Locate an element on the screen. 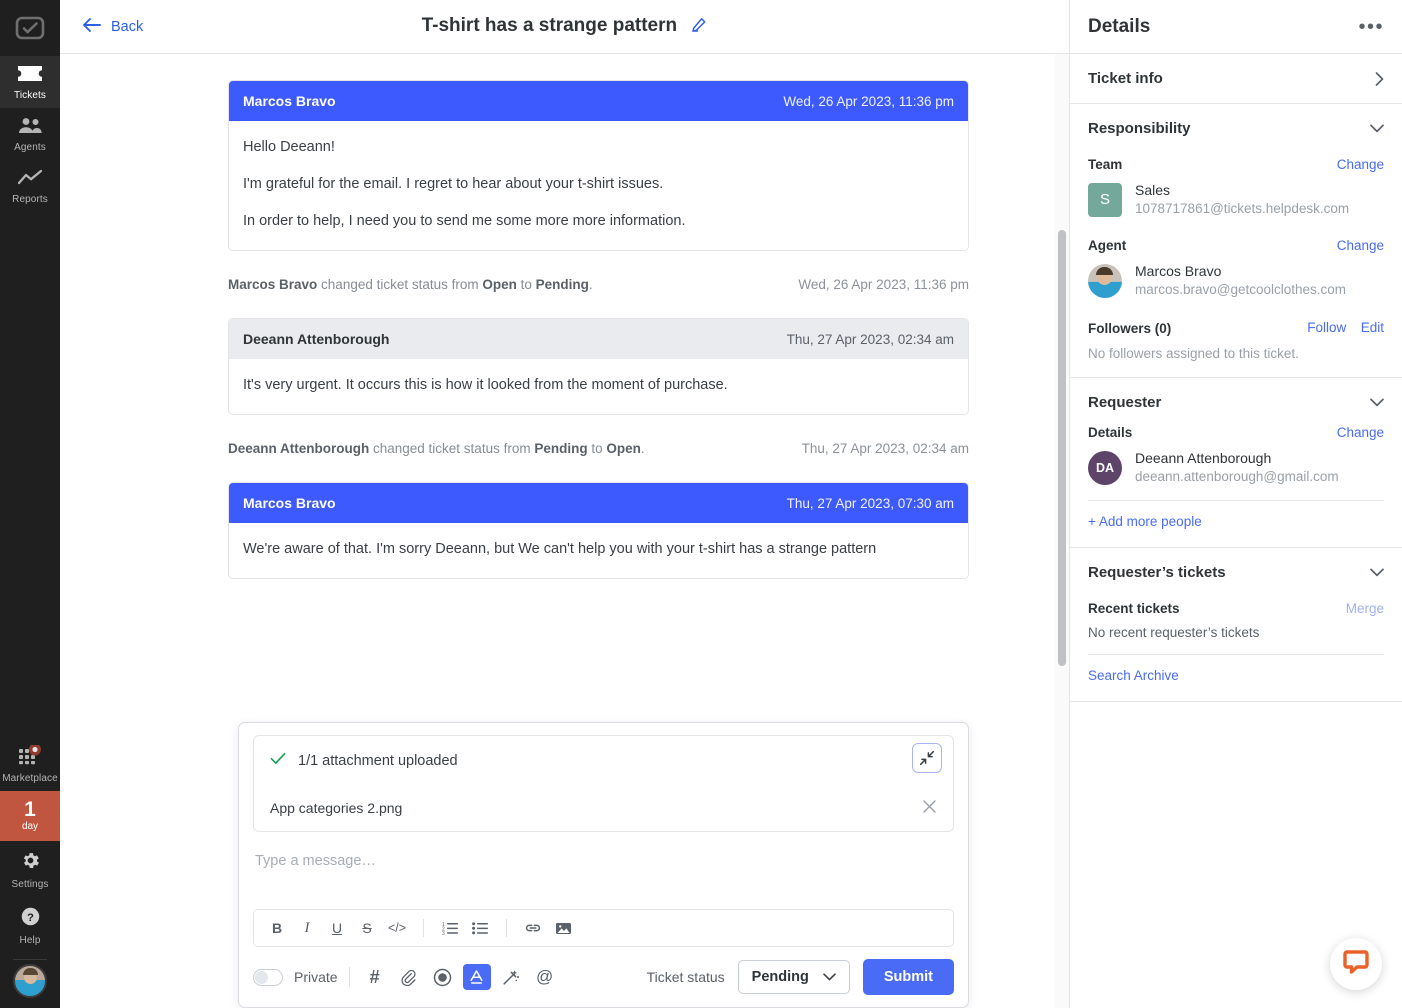  mention-icon: @ is located at coordinates (545, 977).